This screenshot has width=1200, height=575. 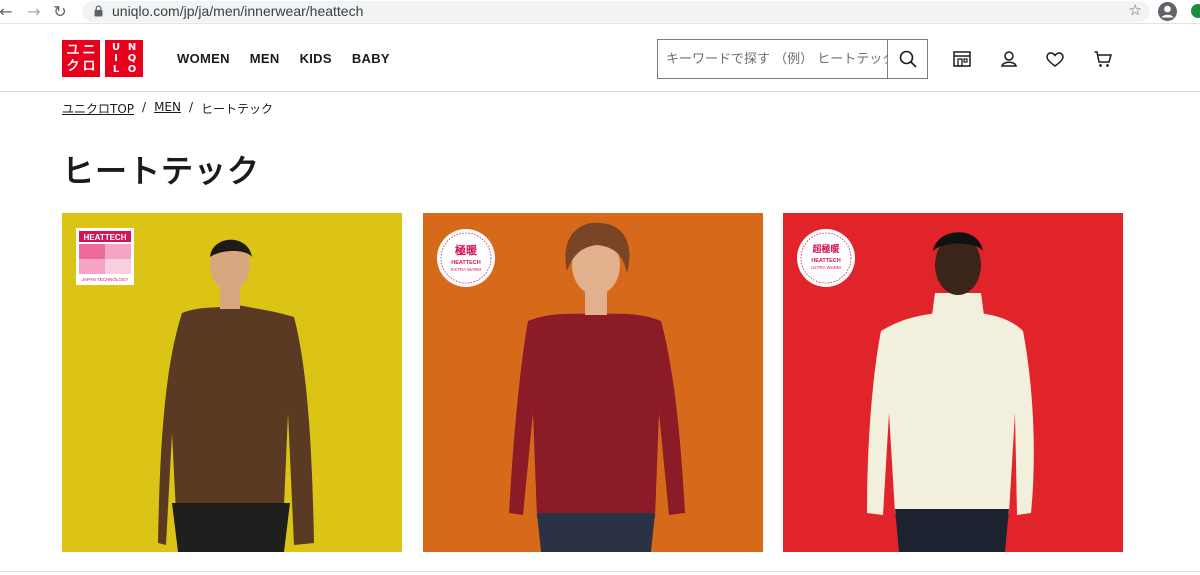 What do you see at coordinates (265, 58) in the screenshot?
I see `nav-men: MEN` at bounding box center [265, 58].